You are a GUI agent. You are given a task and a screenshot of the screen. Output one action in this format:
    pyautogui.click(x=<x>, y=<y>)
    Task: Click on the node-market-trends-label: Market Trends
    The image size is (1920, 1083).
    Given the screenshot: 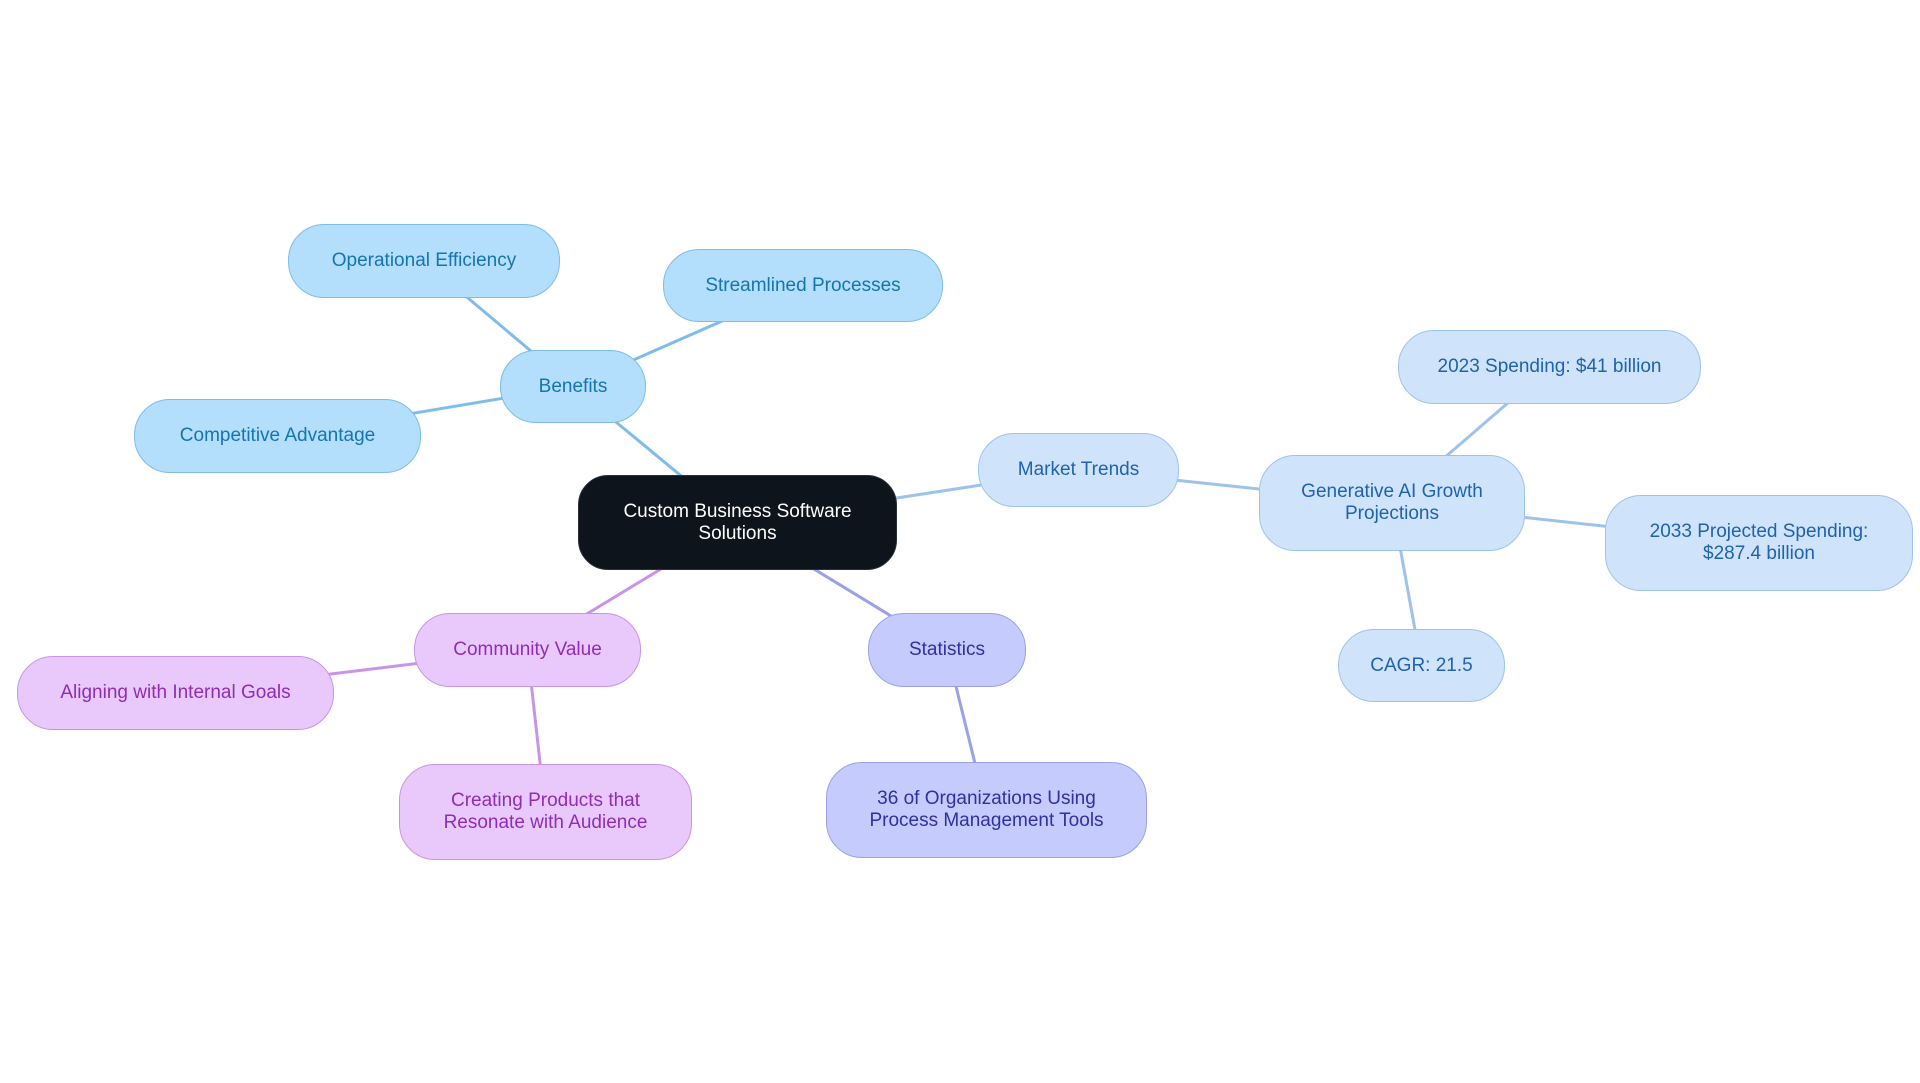 What is the action you would take?
    pyautogui.click(x=1078, y=469)
    